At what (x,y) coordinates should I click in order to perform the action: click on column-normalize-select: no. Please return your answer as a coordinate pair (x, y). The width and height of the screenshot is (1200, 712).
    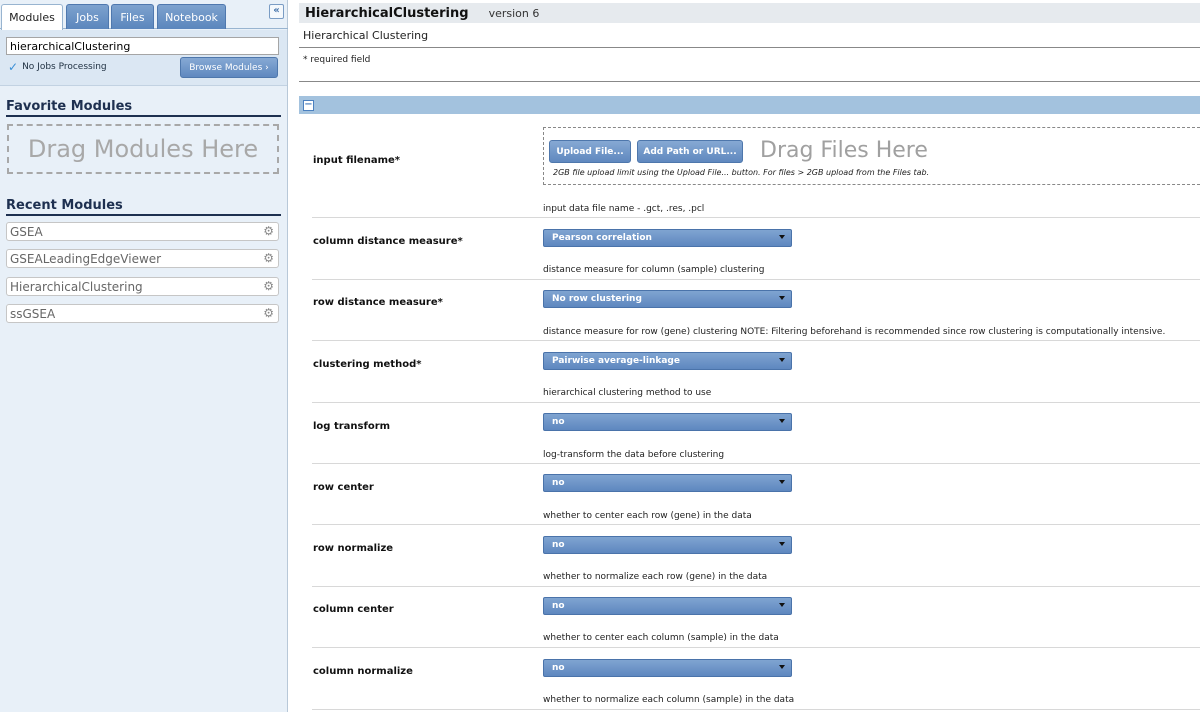
    Looking at the image, I should click on (667, 668).